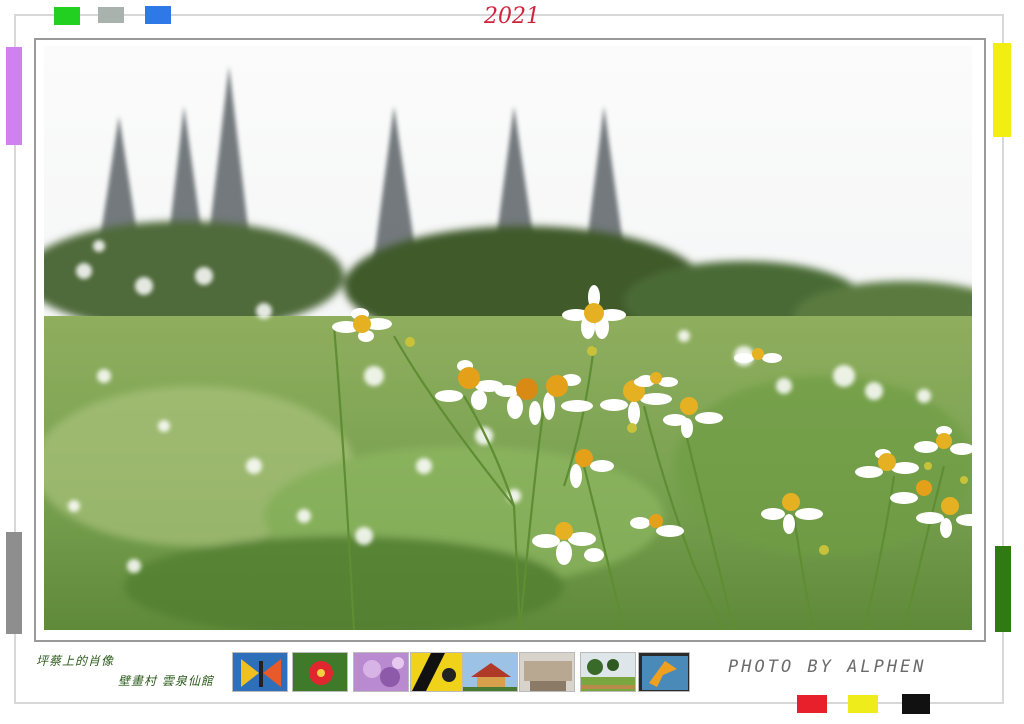 This screenshot has width=1024, height=724. What do you see at coordinates (827, 667) in the screenshot?
I see `photo-credit: PHOTO BY ALPHEN` at bounding box center [827, 667].